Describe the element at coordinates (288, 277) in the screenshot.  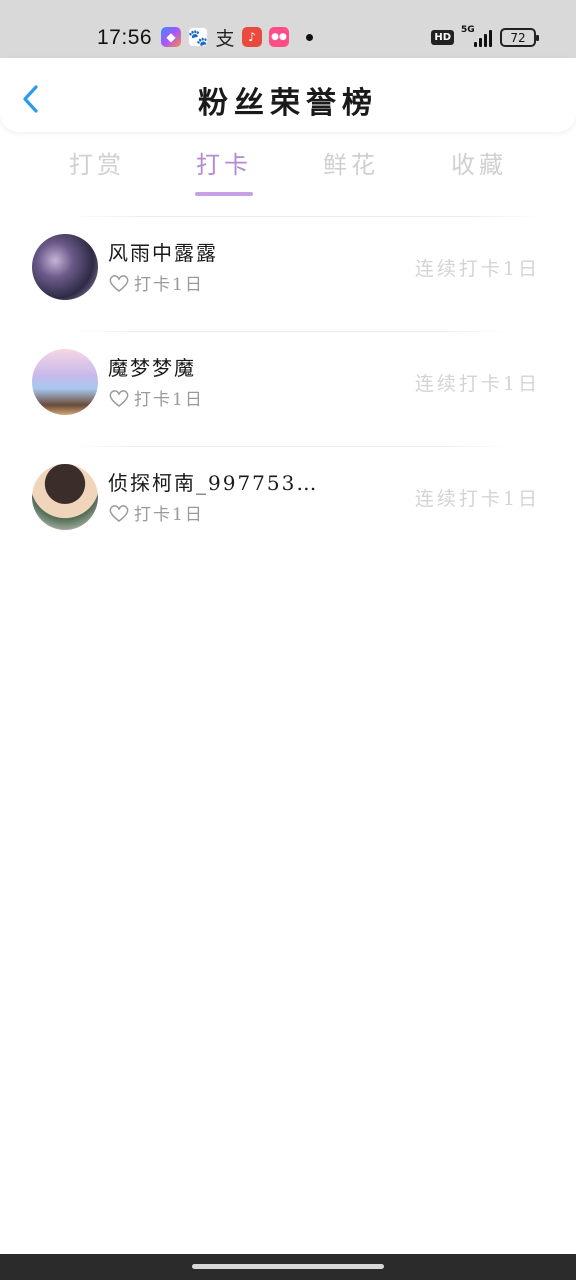
I see `list-item: 风雨中露露 打卡1日 连续打卡1日` at that location.